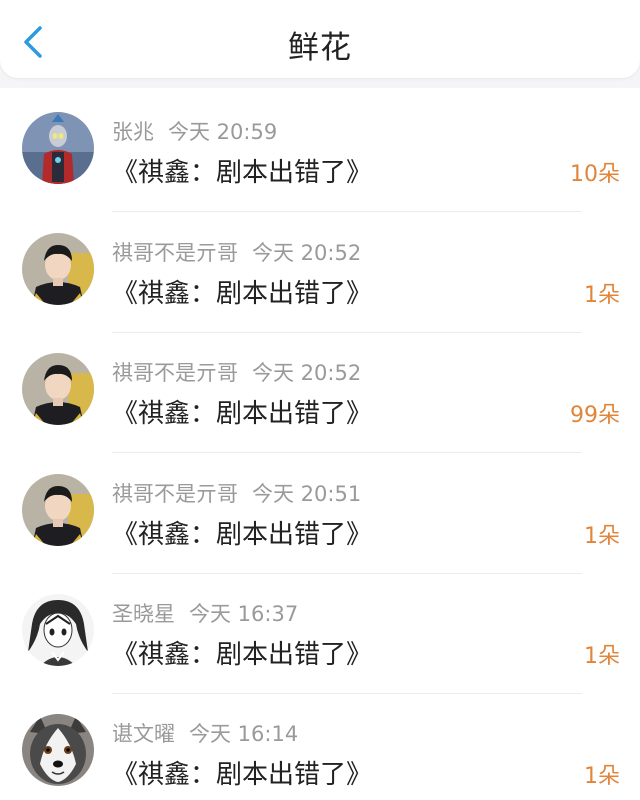 The height and width of the screenshot is (800, 640). I want to click on user-name: 圣晓星, so click(143, 614).